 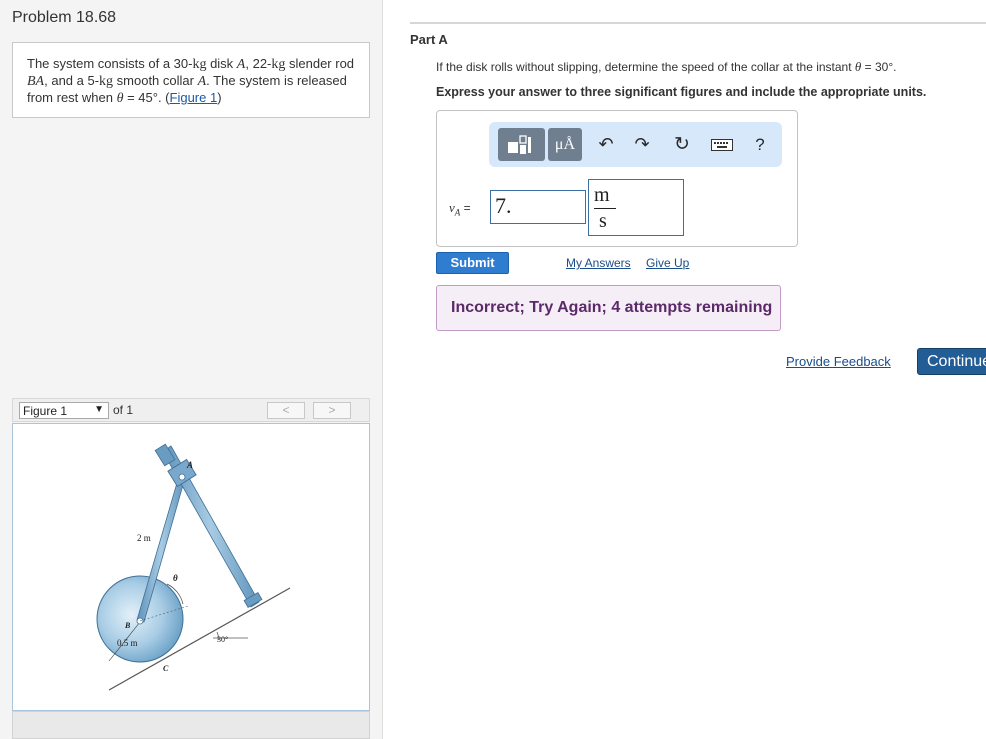 What do you see at coordinates (127, 643) in the screenshot?
I see `label-radius: 0.5 m` at bounding box center [127, 643].